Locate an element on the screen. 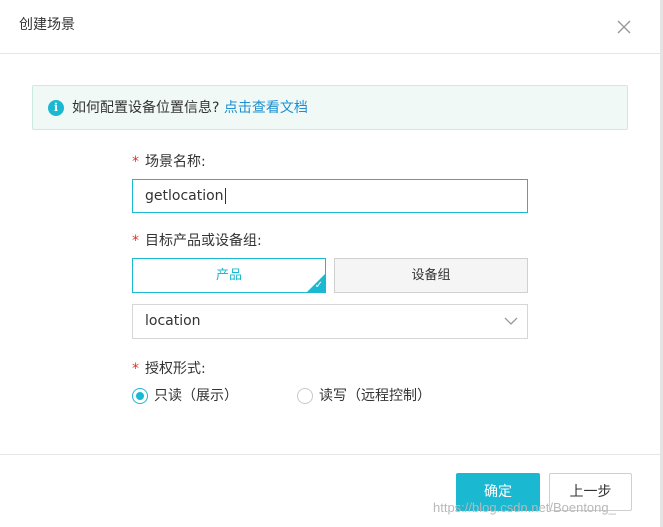 The image size is (663, 527). permission-label: * 授权形式: is located at coordinates (169, 369).